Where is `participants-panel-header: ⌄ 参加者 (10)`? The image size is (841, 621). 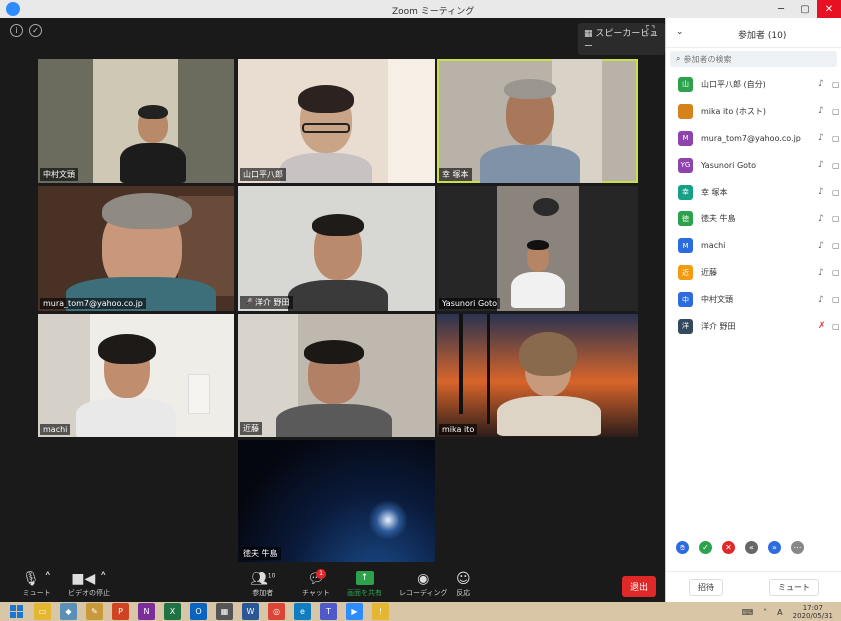
participants-panel-header: ⌄ 参加者 (10) is located at coordinates (753, 33).